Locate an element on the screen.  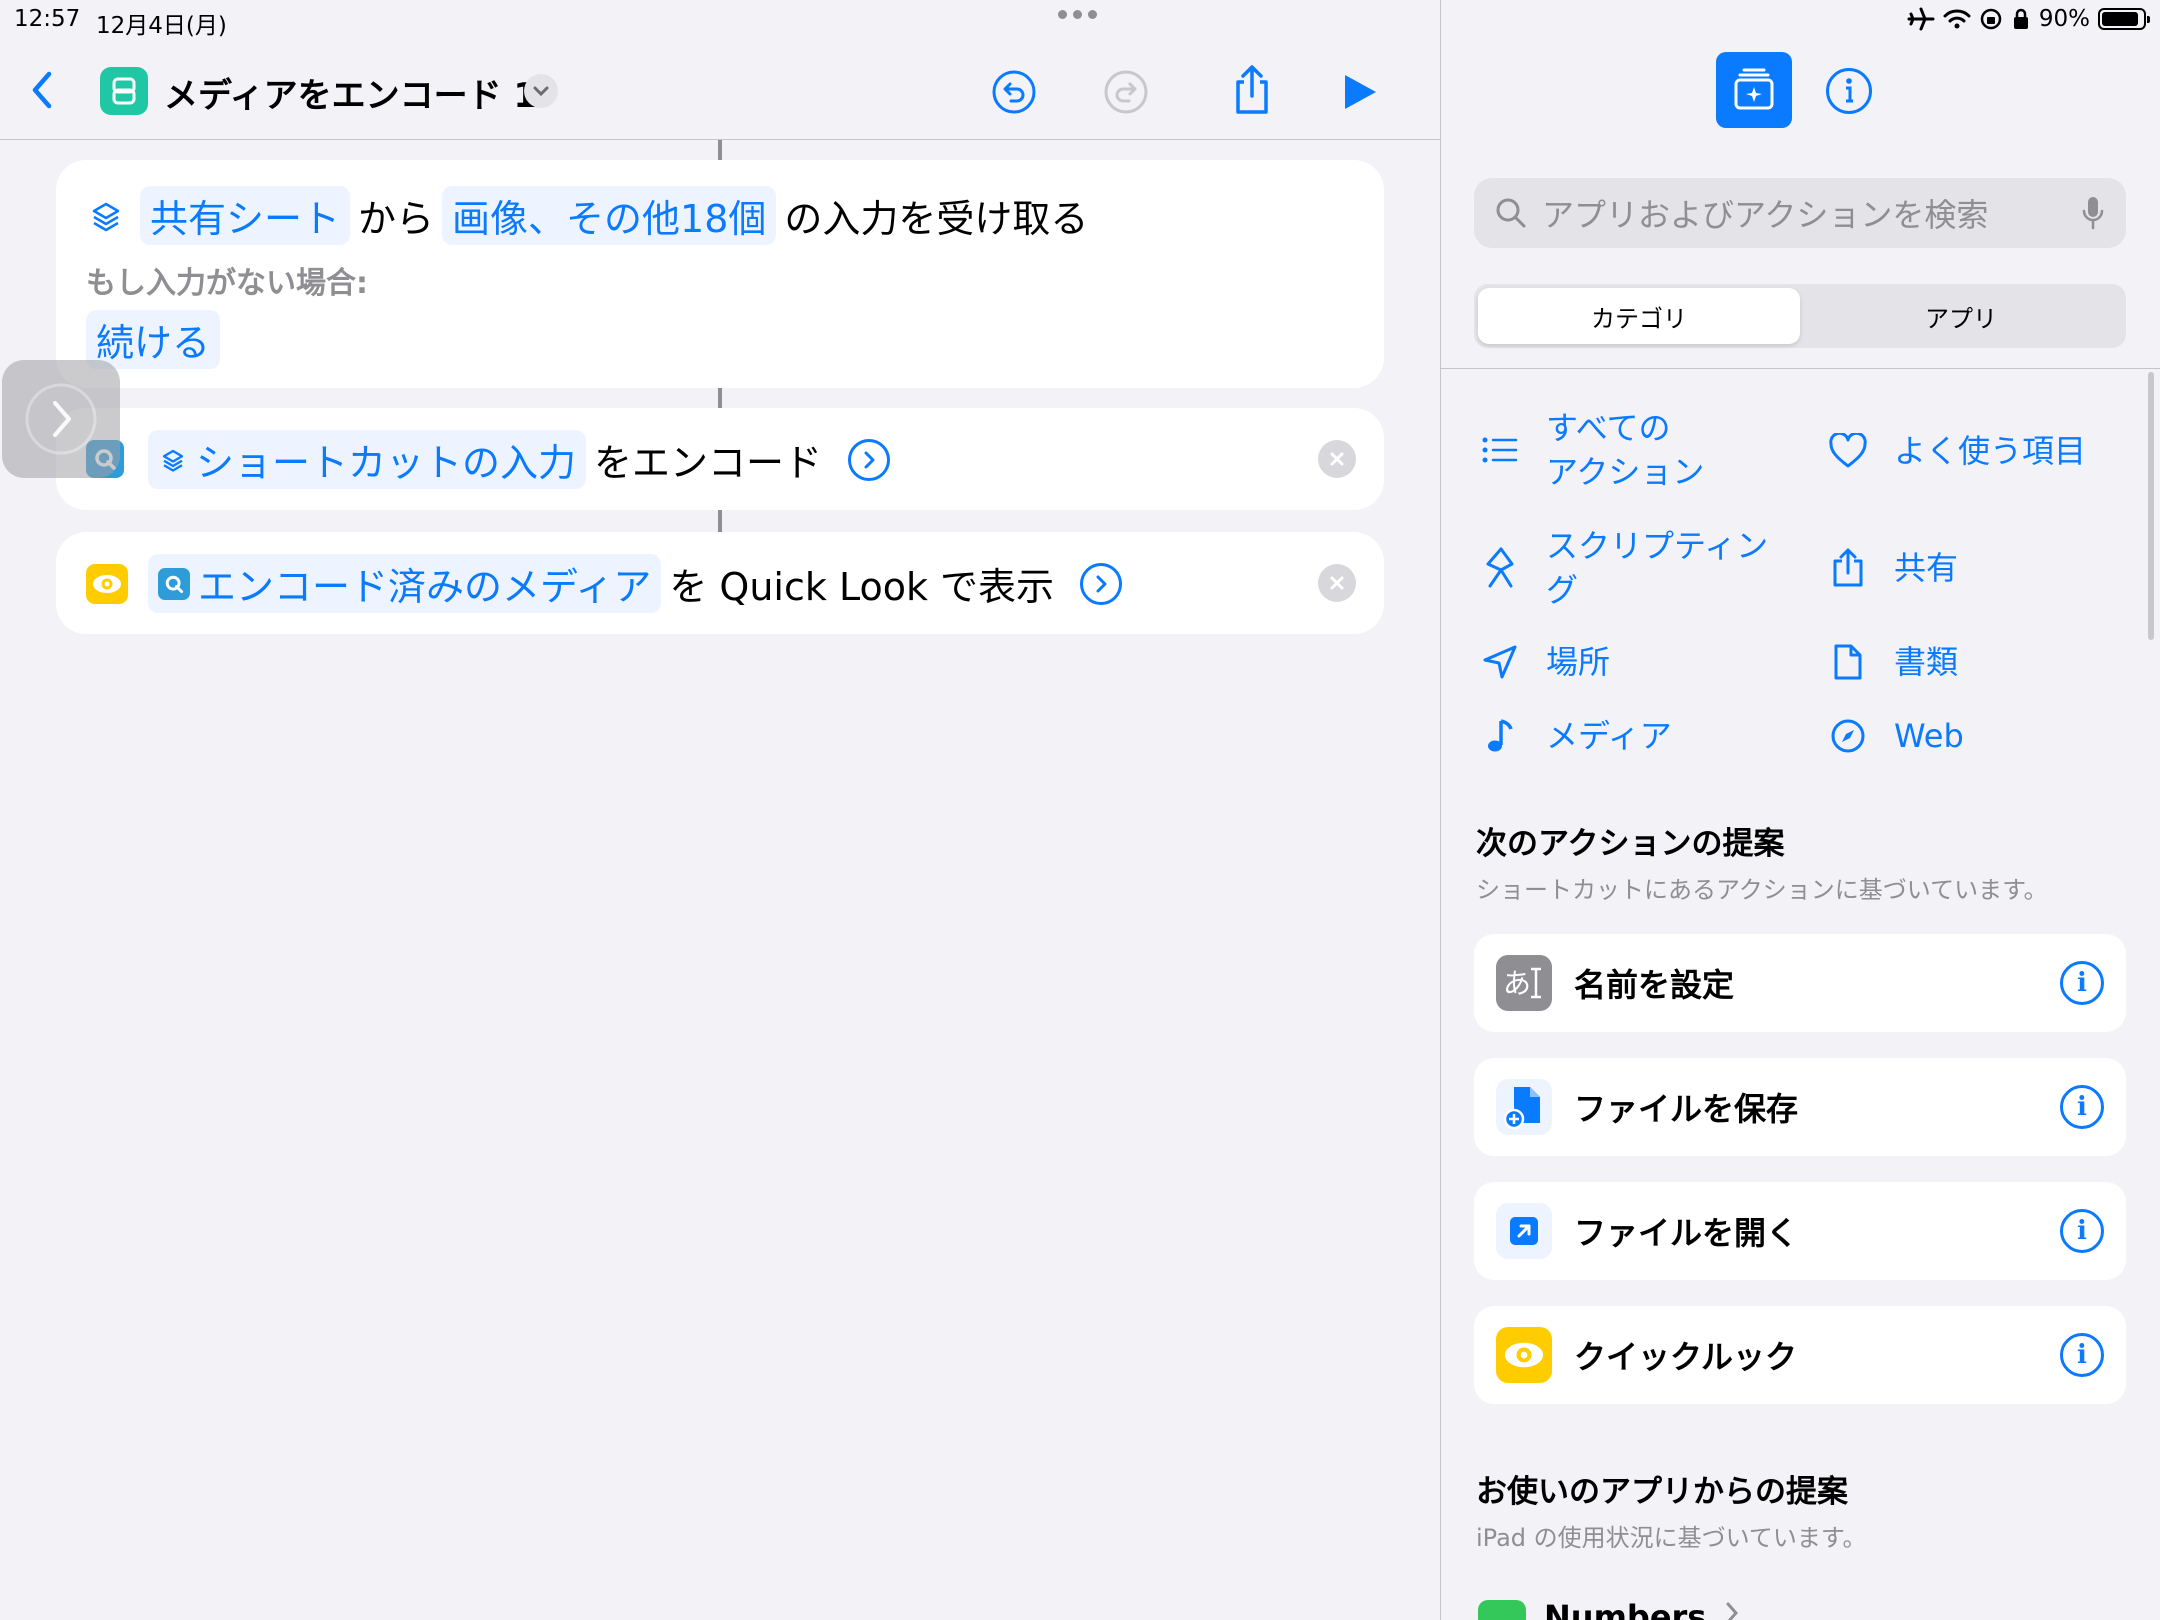
location-arrow-icon is located at coordinates (1500, 662).